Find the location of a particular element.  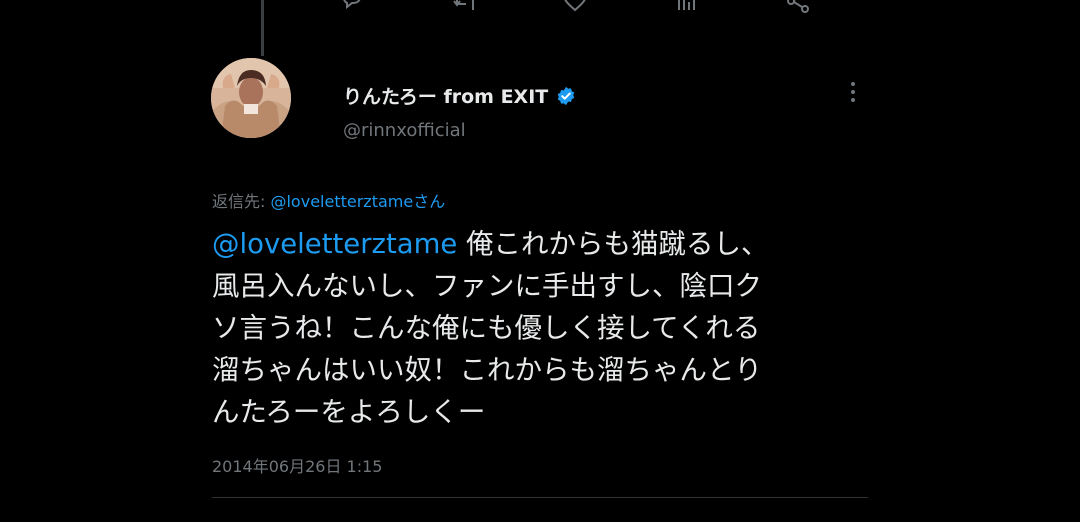

reply-action: 1 is located at coordinates (352, 6).